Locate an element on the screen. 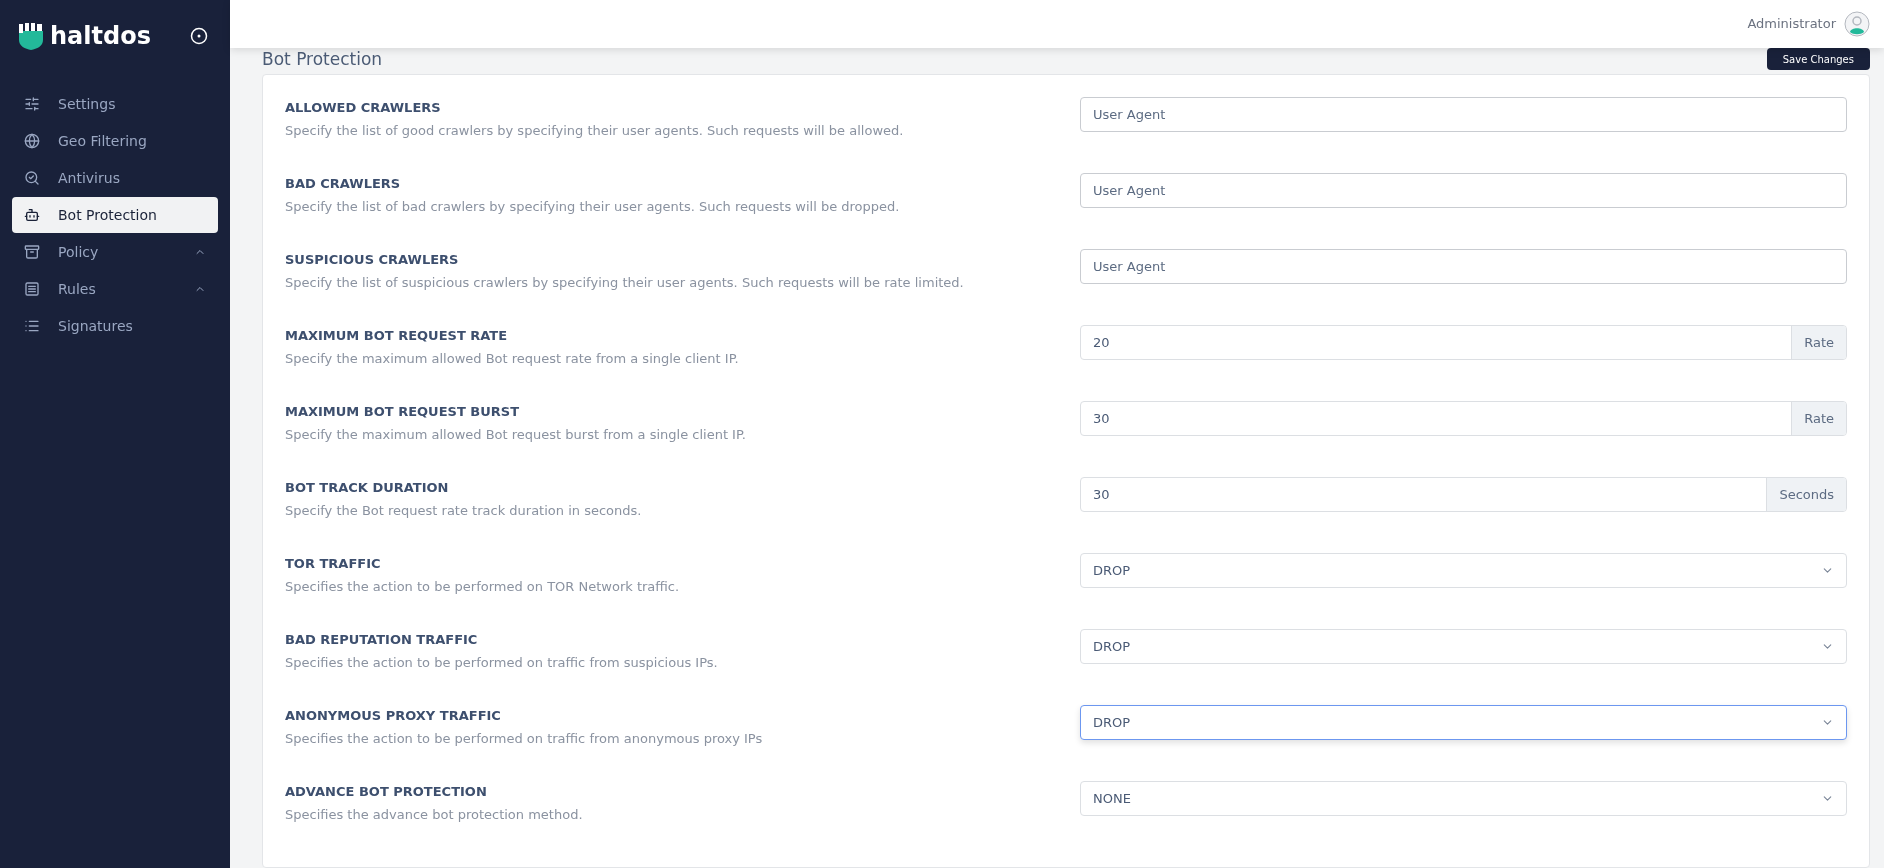 The image size is (1884, 868). sidebar-item: Policy is located at coordinates (115, 252).